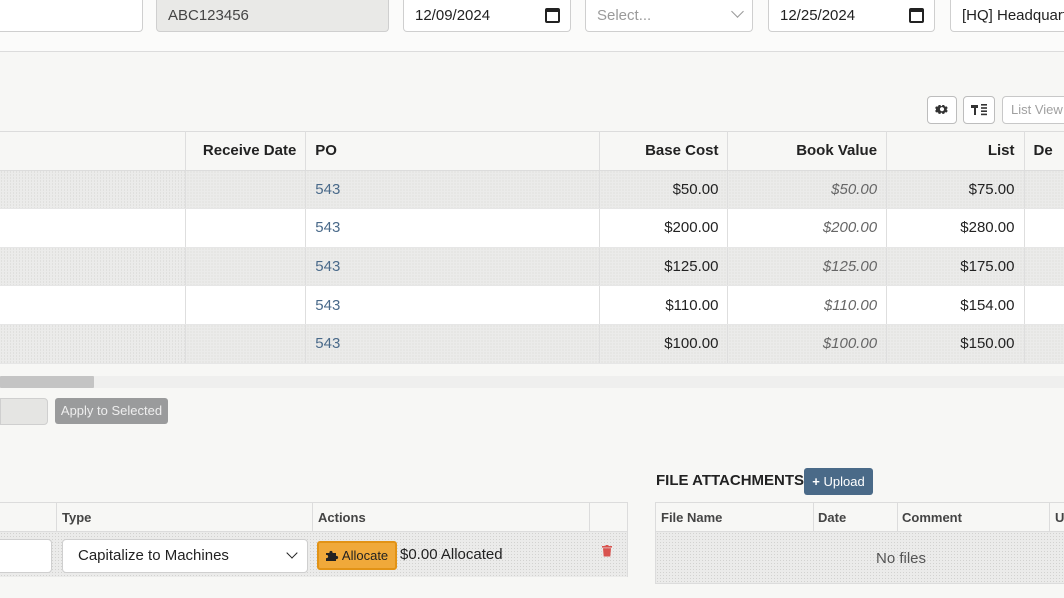  Describe the element at coordinates (807, 305) in the screenshot. I see `cell-book-value: $110.00` at that location.